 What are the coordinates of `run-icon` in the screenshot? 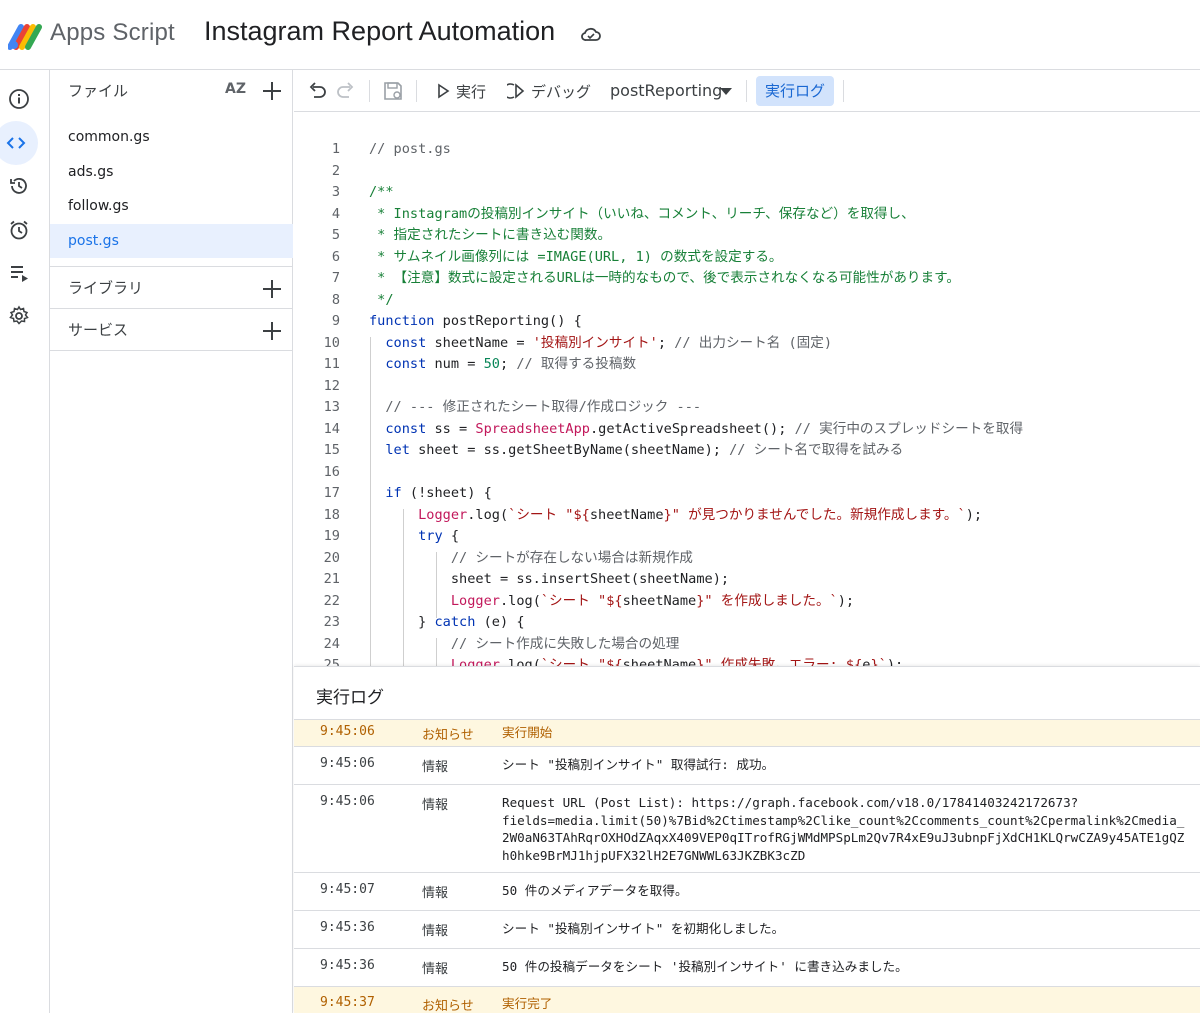 It's located at (443, 91).